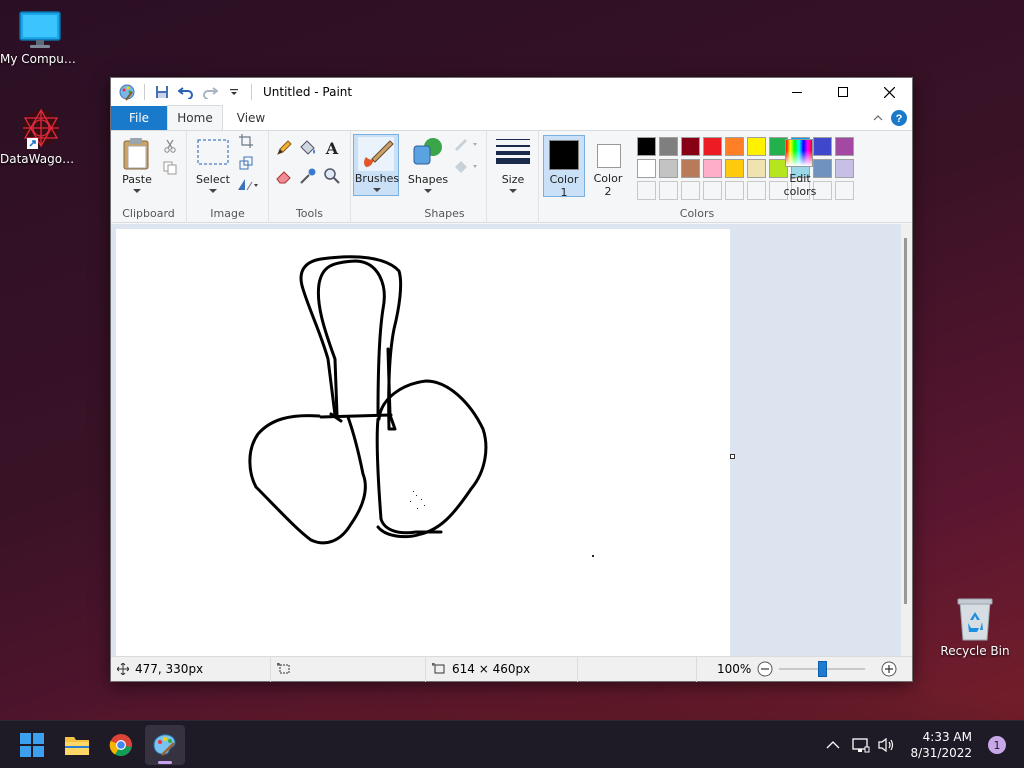 The width and height of the screenshot is (1024, 768). I want to click on undo-icon, so click(186, 92).